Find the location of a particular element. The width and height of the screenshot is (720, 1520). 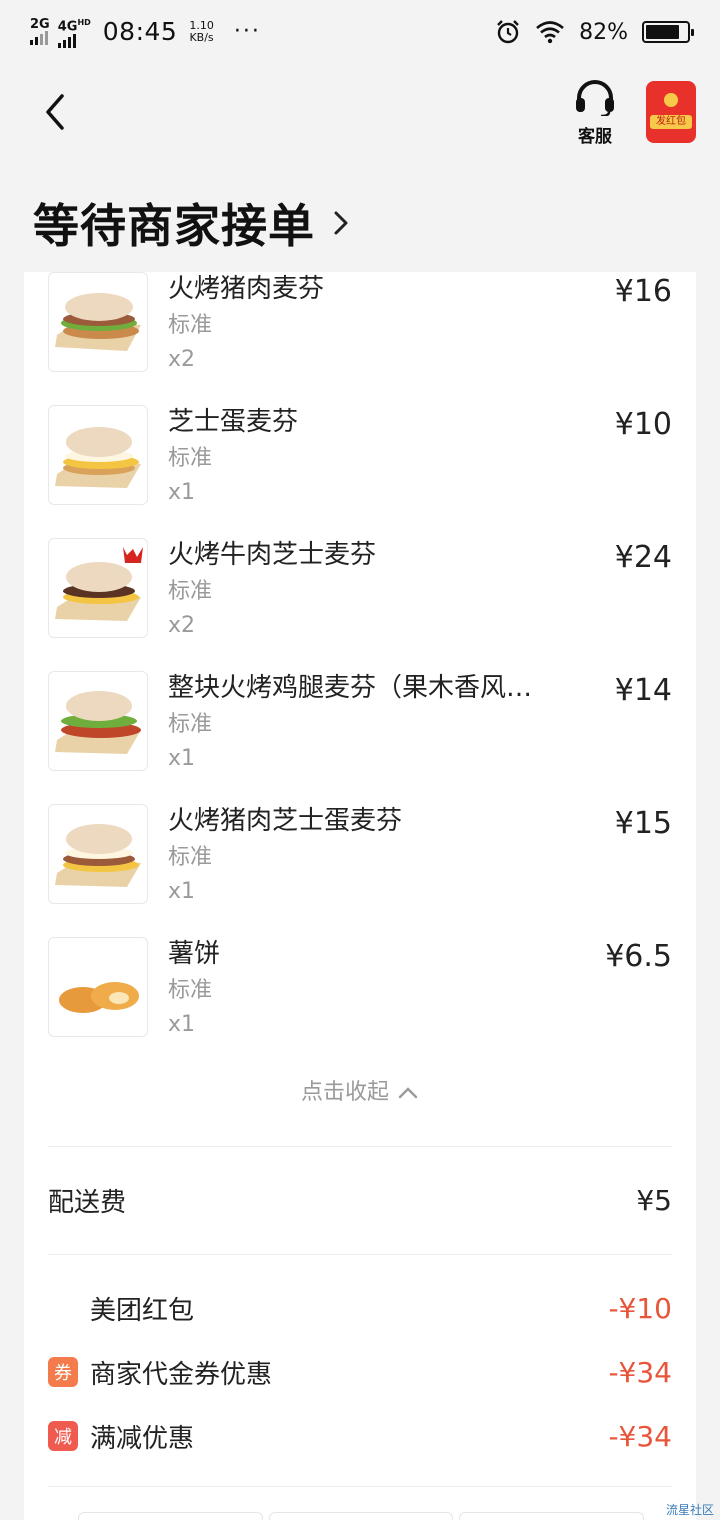

wifi-icon is located at coordinates (550, 32).